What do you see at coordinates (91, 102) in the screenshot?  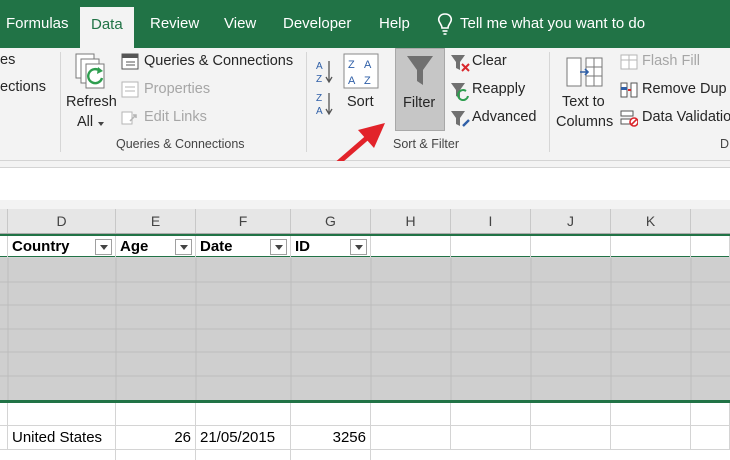 I see `refresh-all-label: Refresh` at bounding box center [91, 102].